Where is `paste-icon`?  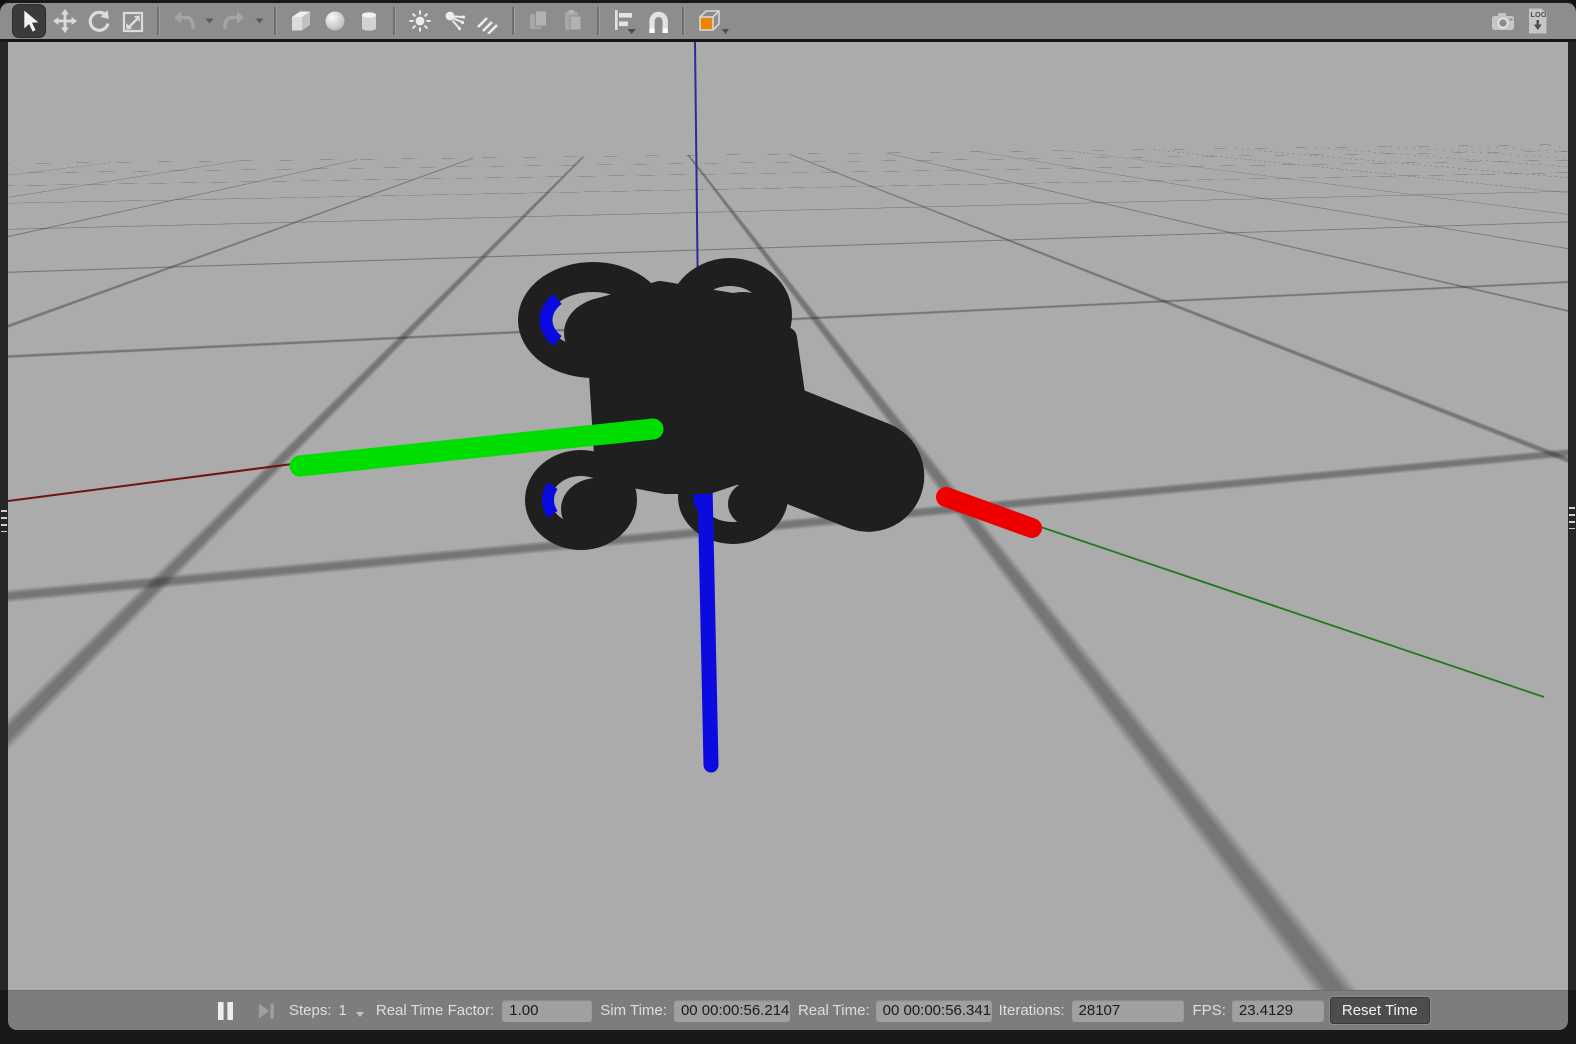
paste-icon is located at coordinates (573, 20).